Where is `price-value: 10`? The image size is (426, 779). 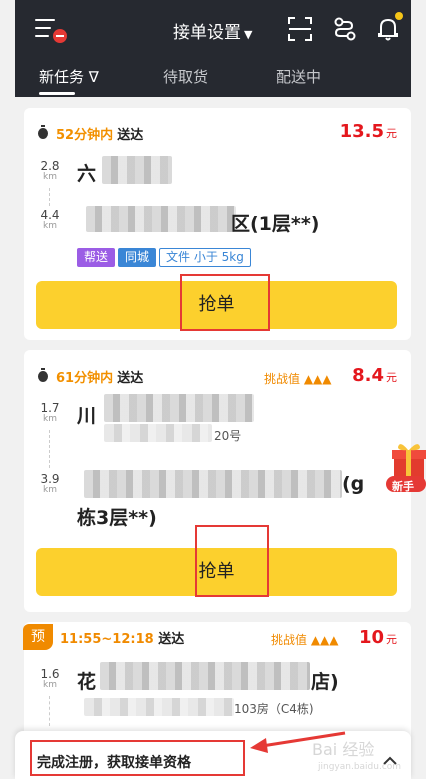
price-value: 10 is located at coordinates (371, 637).